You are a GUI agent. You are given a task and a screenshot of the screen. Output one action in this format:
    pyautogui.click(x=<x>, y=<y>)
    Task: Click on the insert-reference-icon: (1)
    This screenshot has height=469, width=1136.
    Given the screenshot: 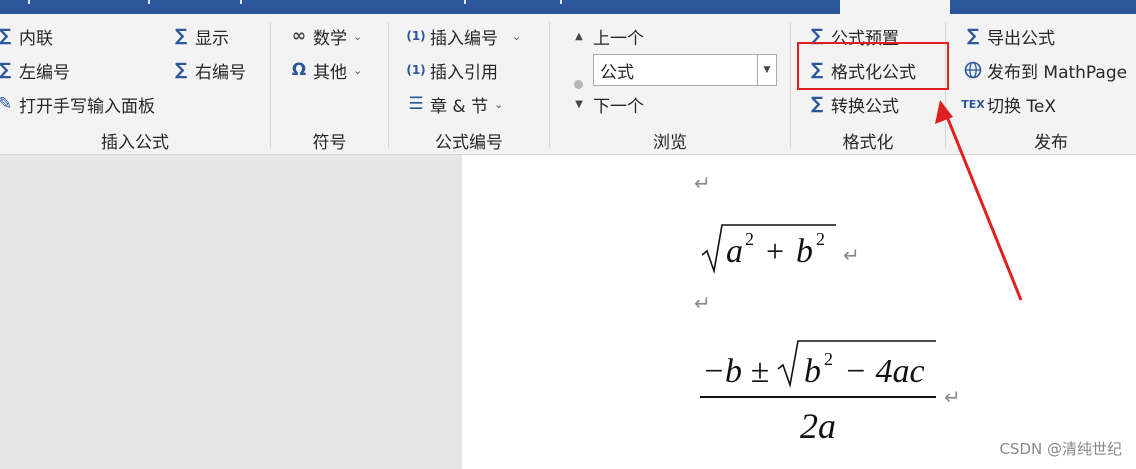 What is the action you would take?
    pyautogui.click(x=416, y=70)
    